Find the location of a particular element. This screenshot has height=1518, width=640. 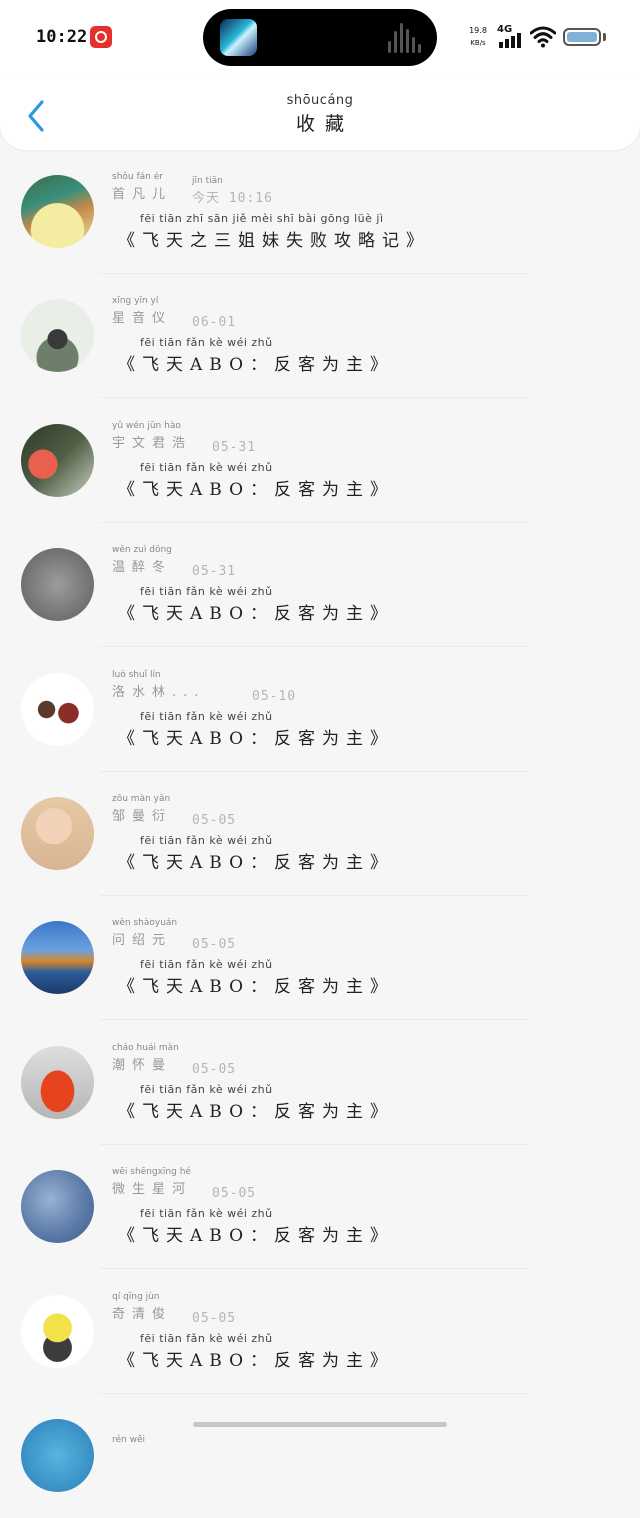

page-header: shōucáng 收藏 is located at coordinates (320, 114).